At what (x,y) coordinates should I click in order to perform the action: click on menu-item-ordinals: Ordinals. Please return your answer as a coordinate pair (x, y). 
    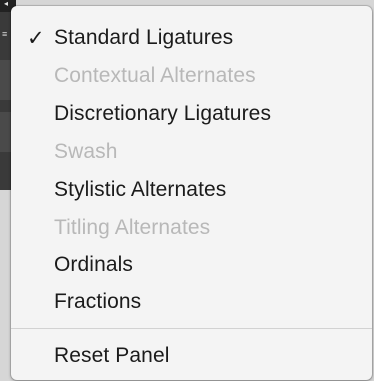
    Looking at the image, I should click on (191, 265).